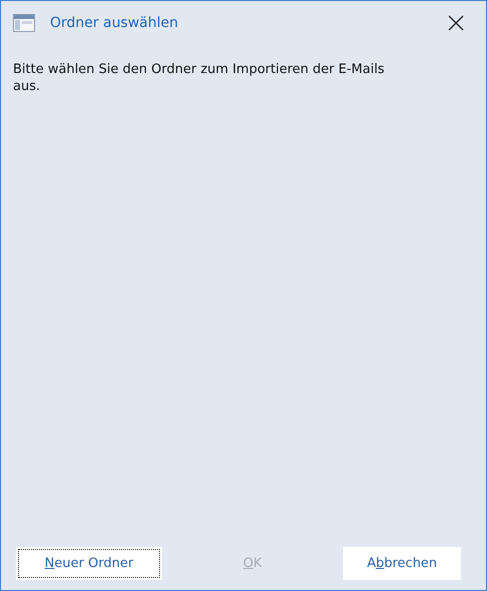 This screenshot has width=487, height=591. I want to click on new-folder-button: Neuer Ordner, so click(89, 563).